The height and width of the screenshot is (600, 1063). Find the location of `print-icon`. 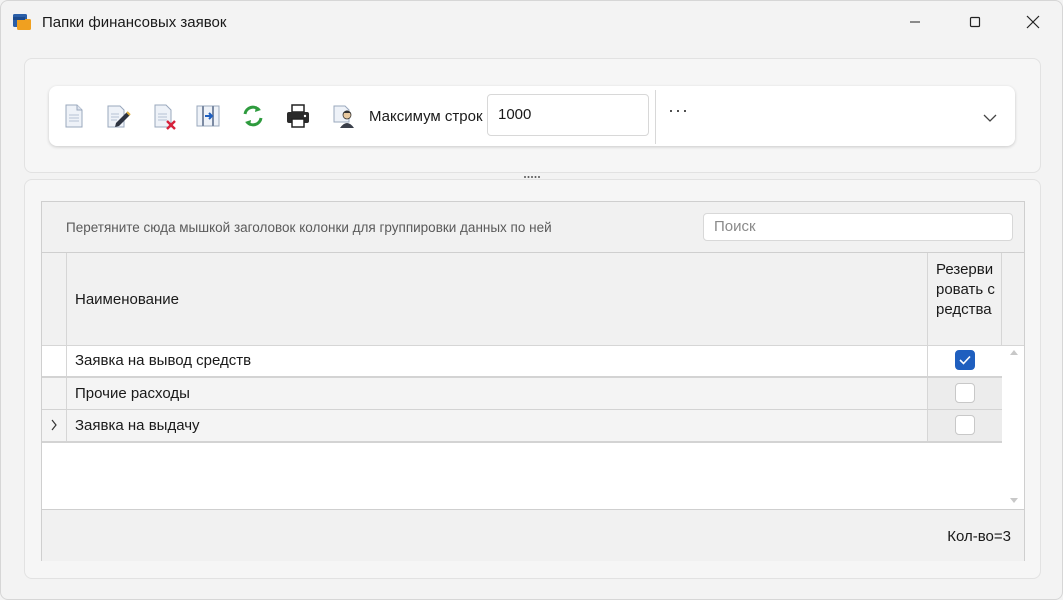

print-icon is located at coordinates (298, 116).